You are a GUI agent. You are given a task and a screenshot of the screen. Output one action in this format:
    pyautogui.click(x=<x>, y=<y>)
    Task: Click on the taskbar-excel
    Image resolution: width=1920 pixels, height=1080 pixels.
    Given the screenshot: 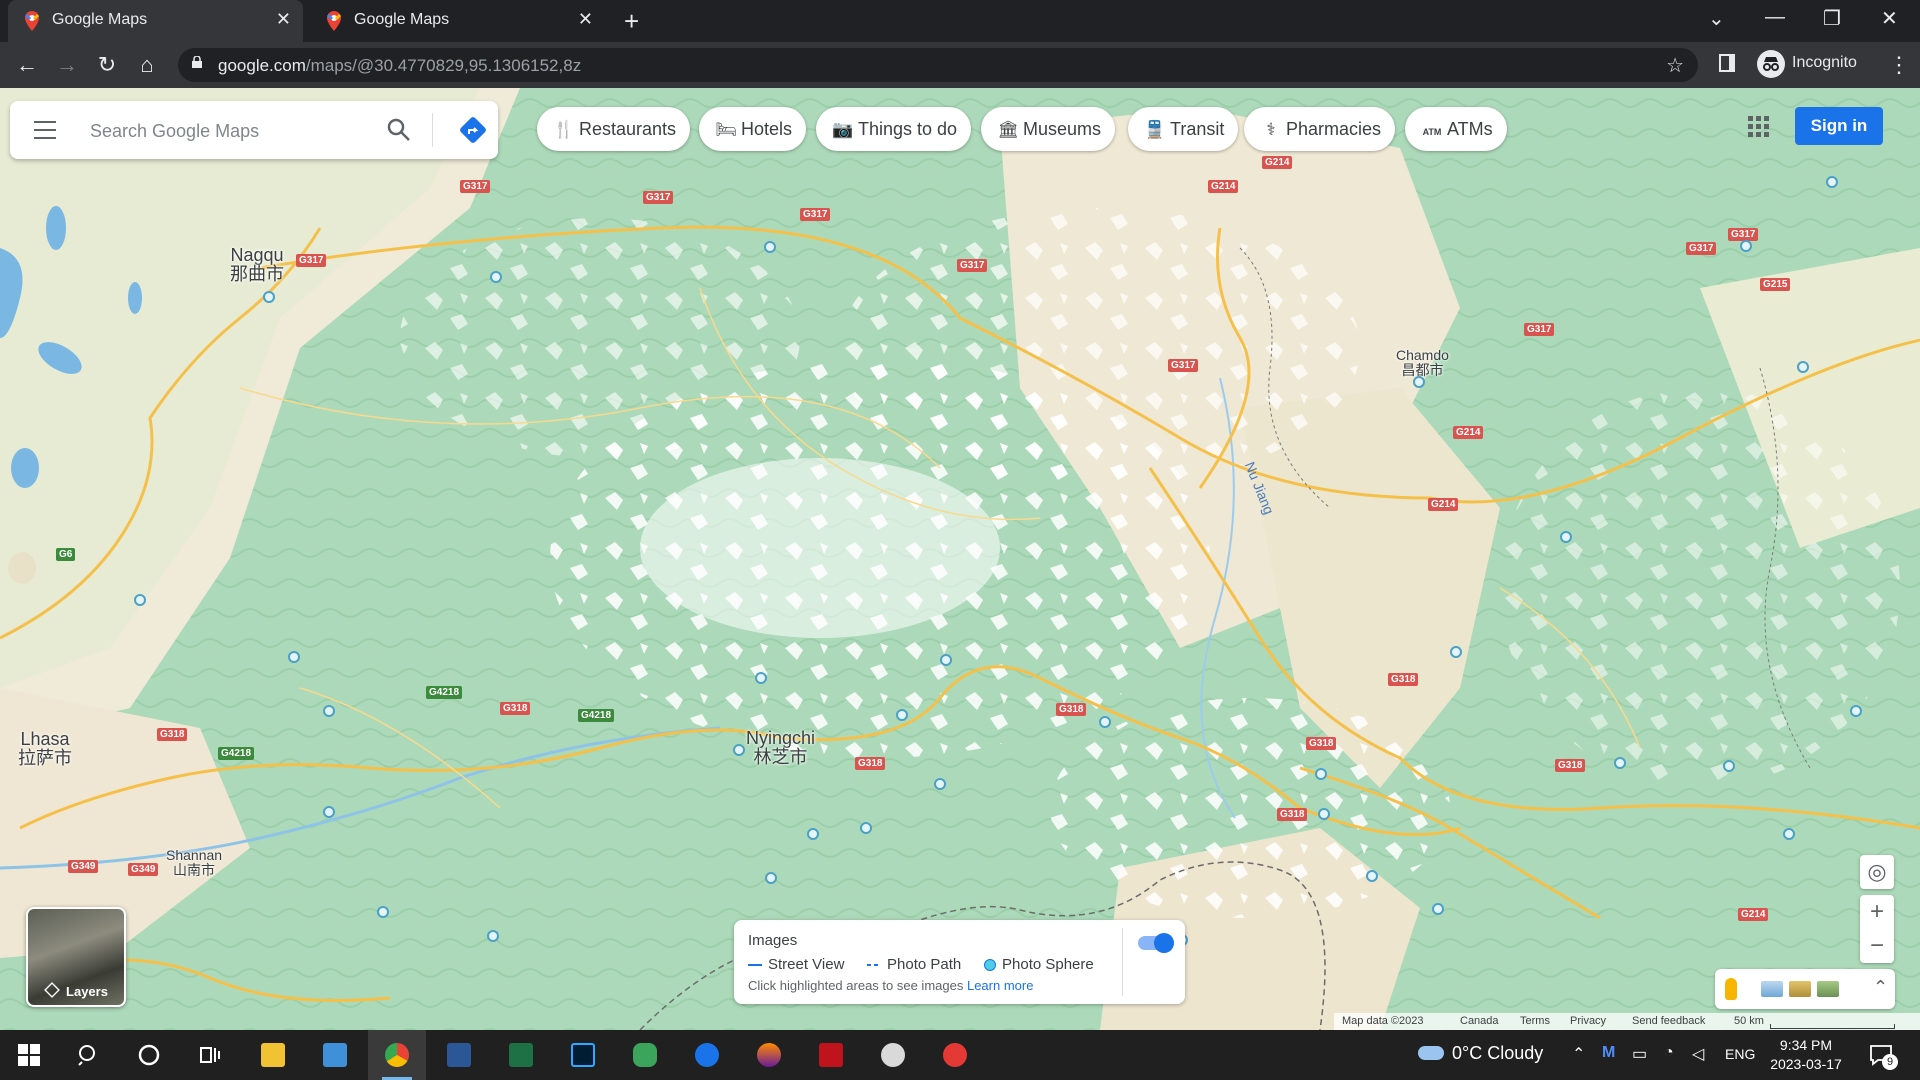 What is the action you would take?
    pyautogui.click(x=521, y=1055)
    